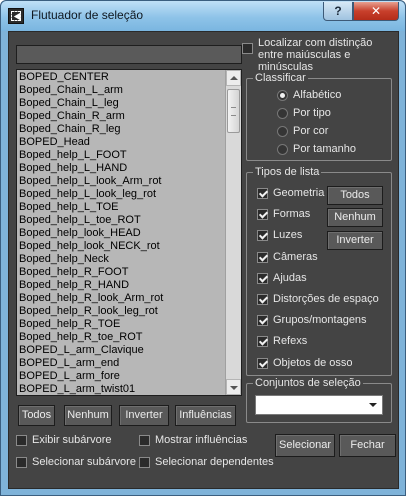 This screenshot has width=406, height=496. I want to click on selection-sets-group: Conjuntos de seleção, so click(319, 400).